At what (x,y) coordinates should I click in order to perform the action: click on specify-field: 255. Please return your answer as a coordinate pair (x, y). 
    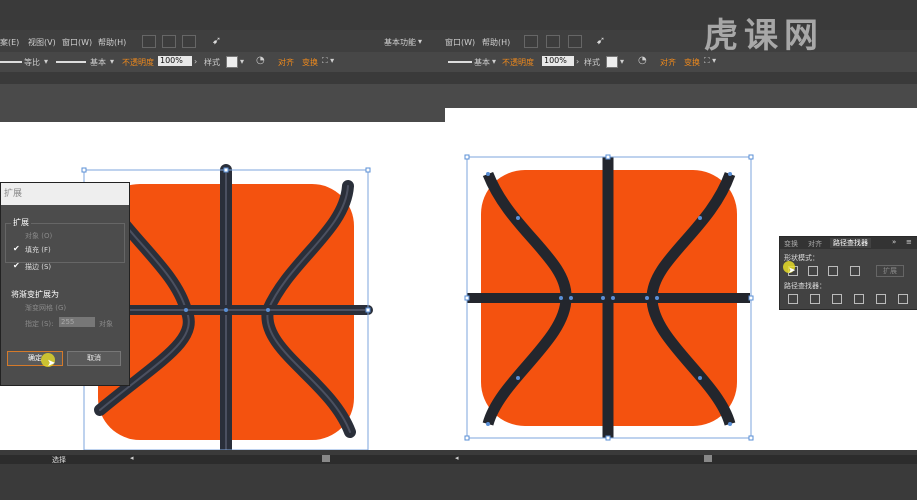
    Looking at the image, I should click on (77, 322).